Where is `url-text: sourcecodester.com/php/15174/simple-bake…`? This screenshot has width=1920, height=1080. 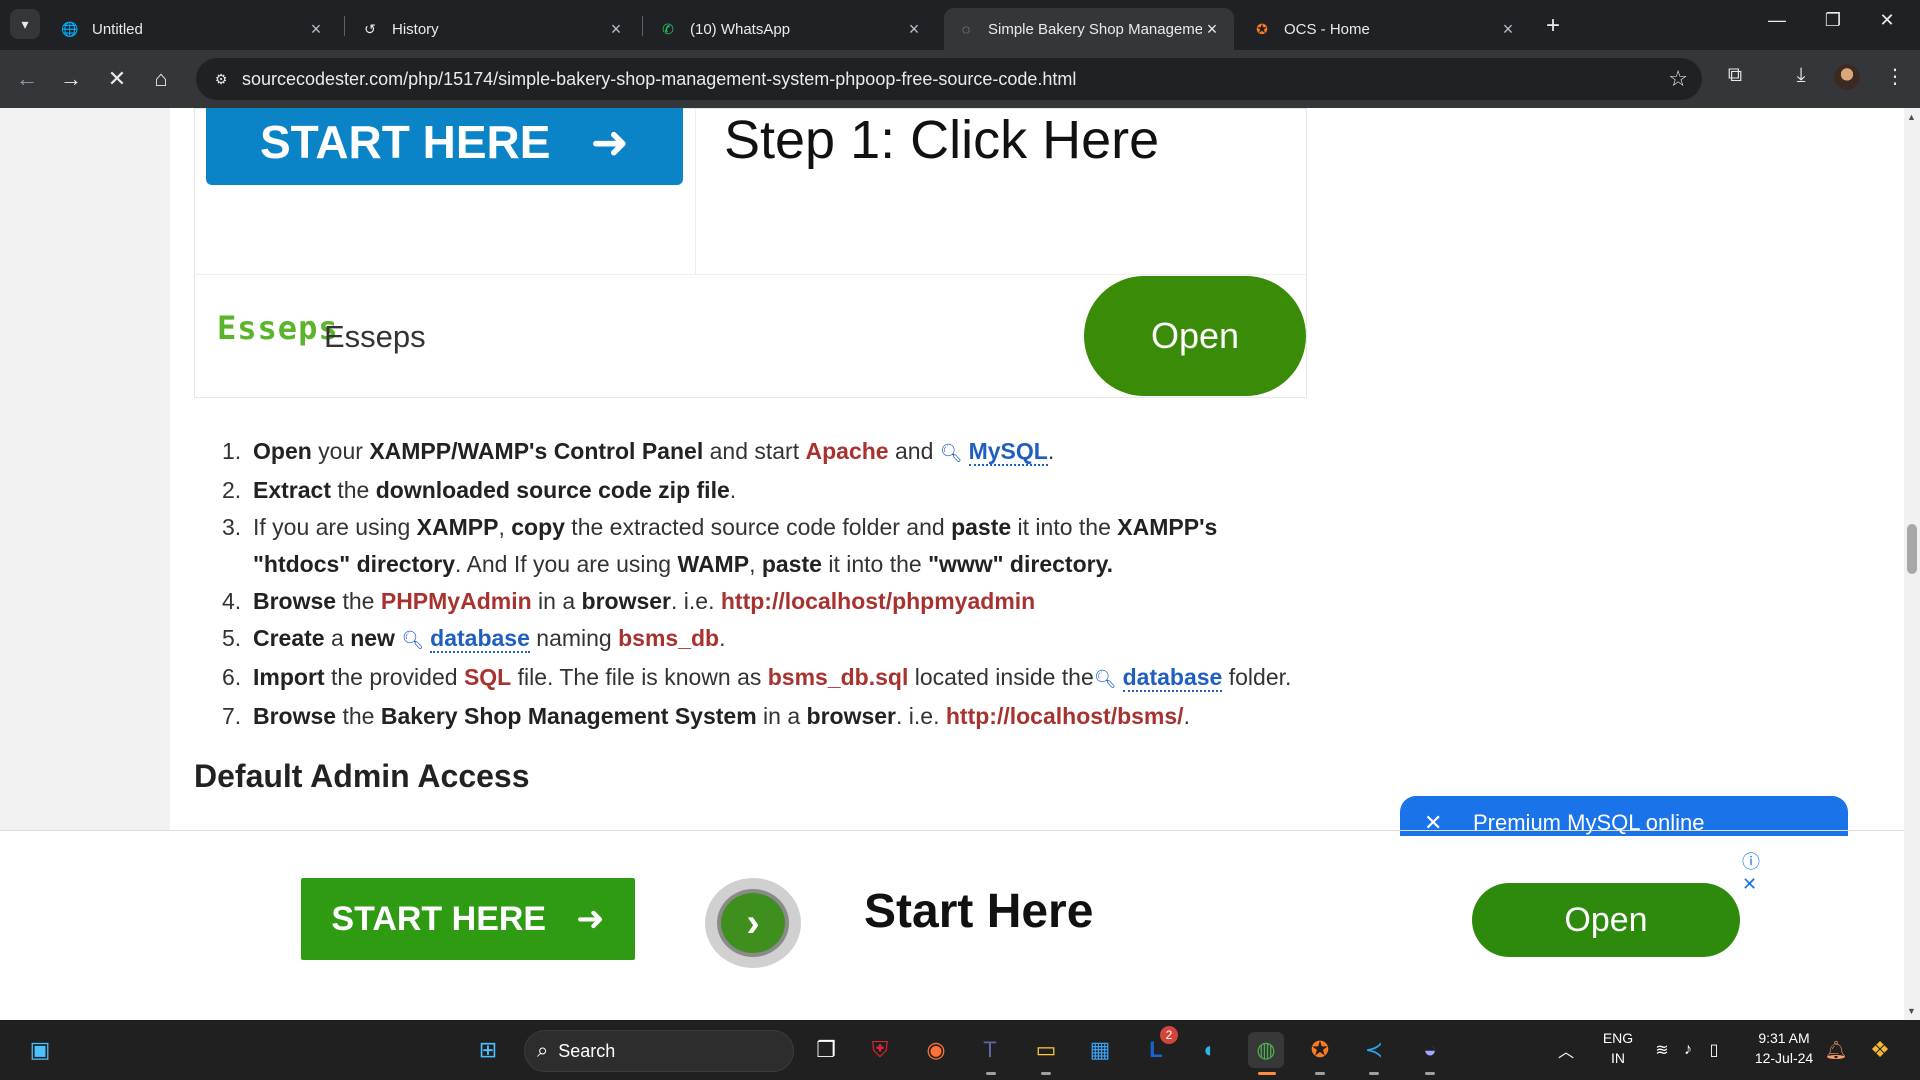 url-text: sourcecodester.com/php/15174/simple-bake… is located at coordinates (659, 79).